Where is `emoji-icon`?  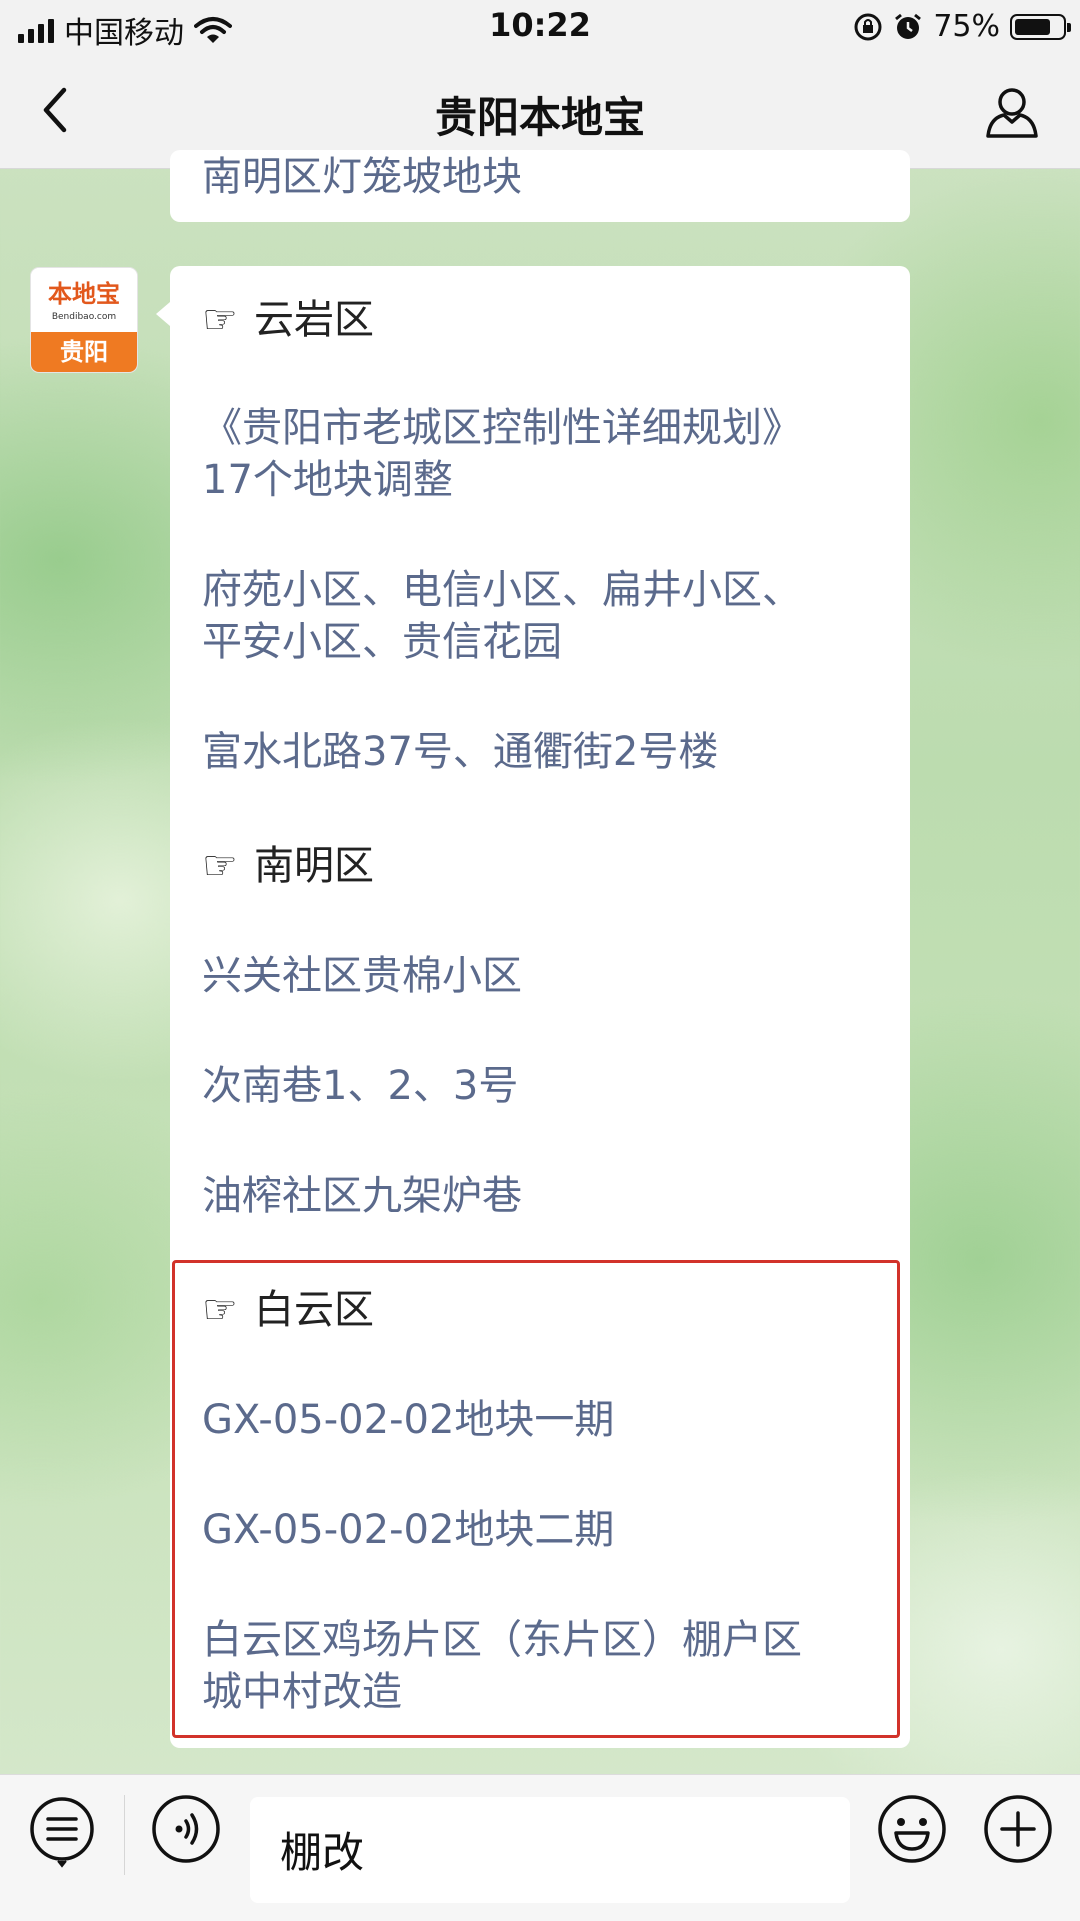 emoji-icon is located at coordinates (912, 1829).